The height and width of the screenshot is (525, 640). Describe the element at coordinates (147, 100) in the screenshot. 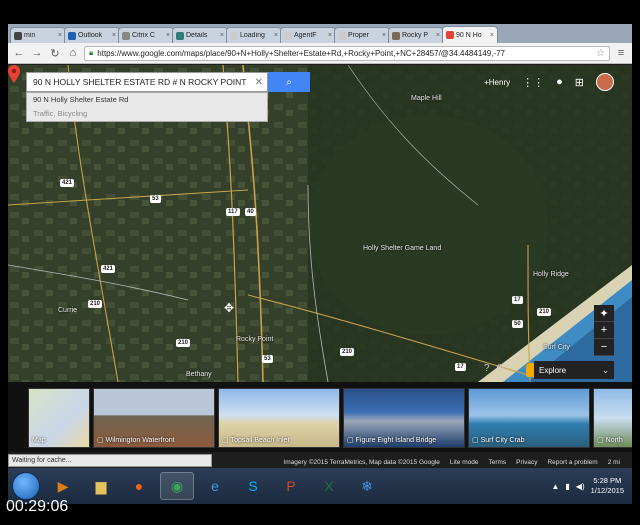

I see `suggestion-item: 90 N Holly Shelter Estate Rd` at that location.